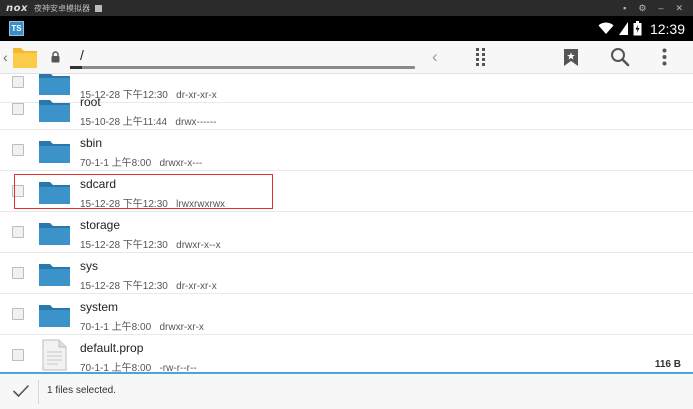 The width and height of the screenshot is (693, 409). I want to click on emulator-title: 夜神安卓模拟器, so click(61, 8).